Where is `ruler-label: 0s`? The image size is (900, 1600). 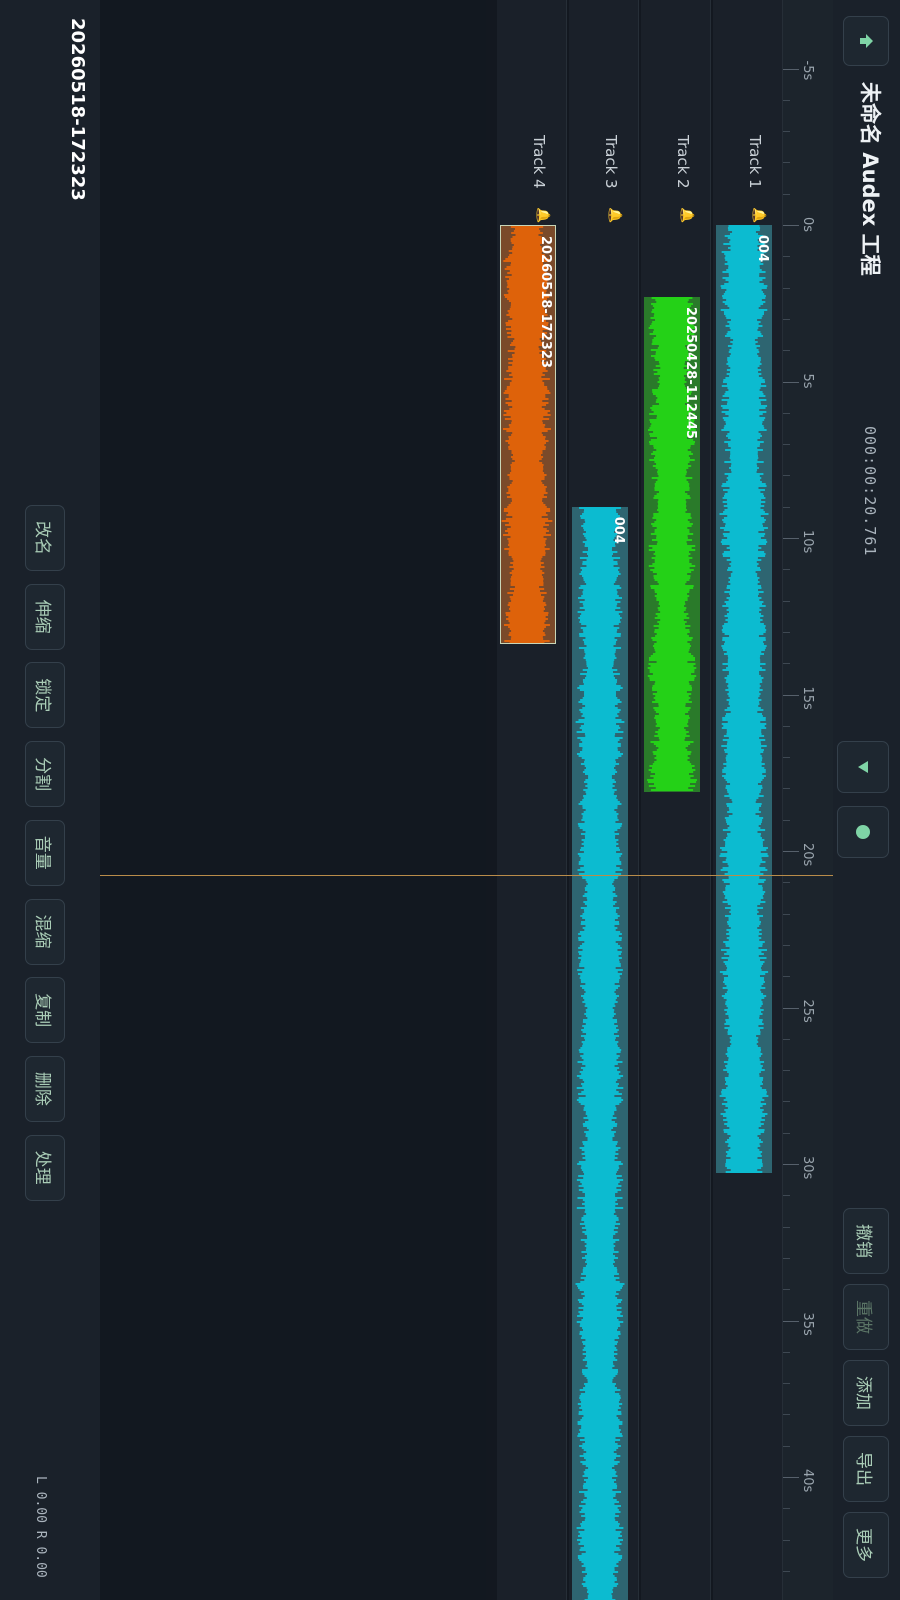
ruler-label: 0s is located at coordinates (807, 225).